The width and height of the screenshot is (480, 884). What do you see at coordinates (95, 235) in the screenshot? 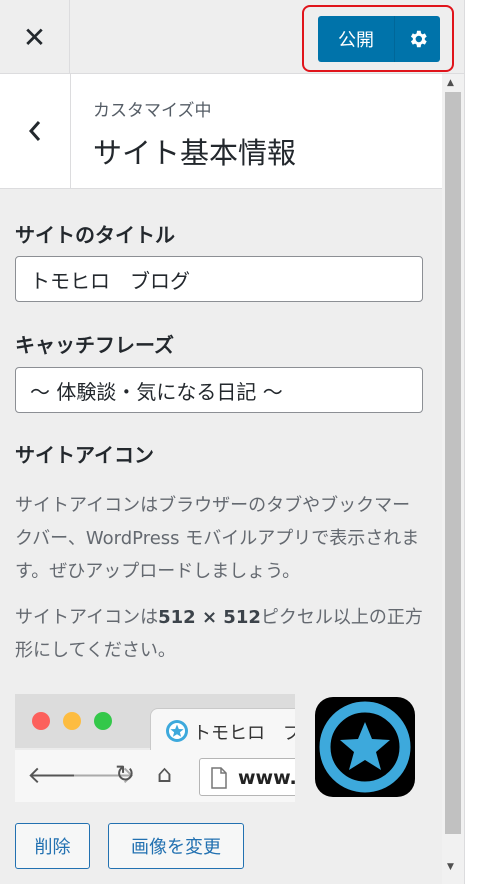
I see `site-title-label: サイトのタイトル` at bounding box center [95, 235].